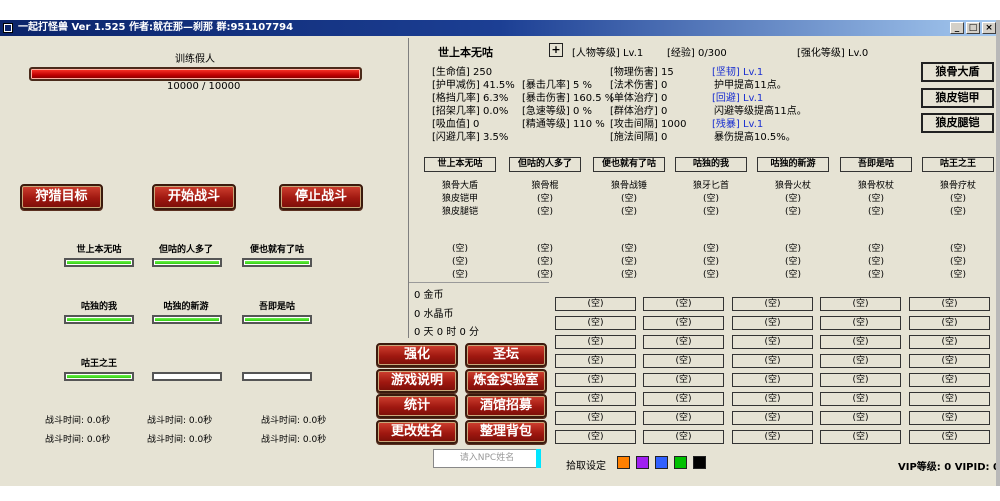  I want to click on stop-battle-button: 停止战斗, so click(321, 197).